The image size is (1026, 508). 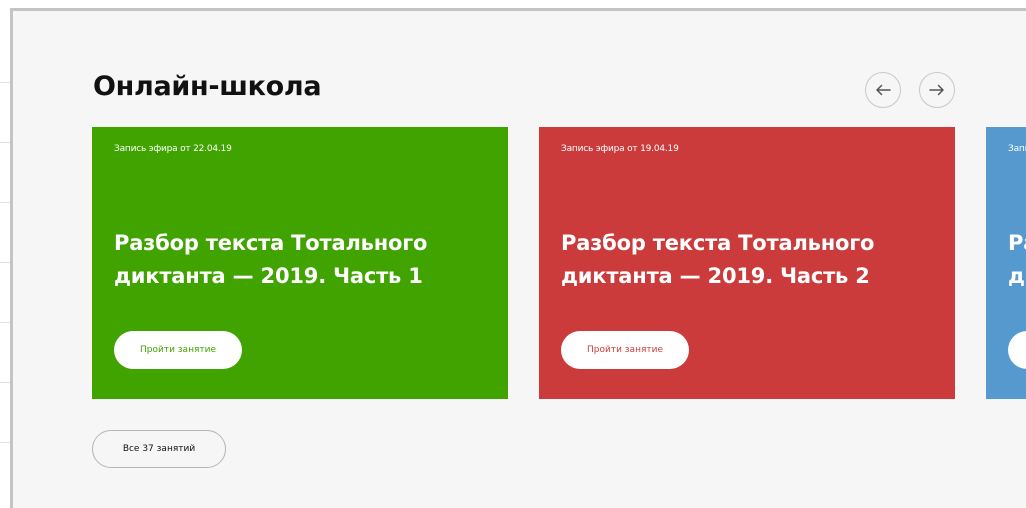 I want to click on arrow-left-icon, so click(x=883, y=90).